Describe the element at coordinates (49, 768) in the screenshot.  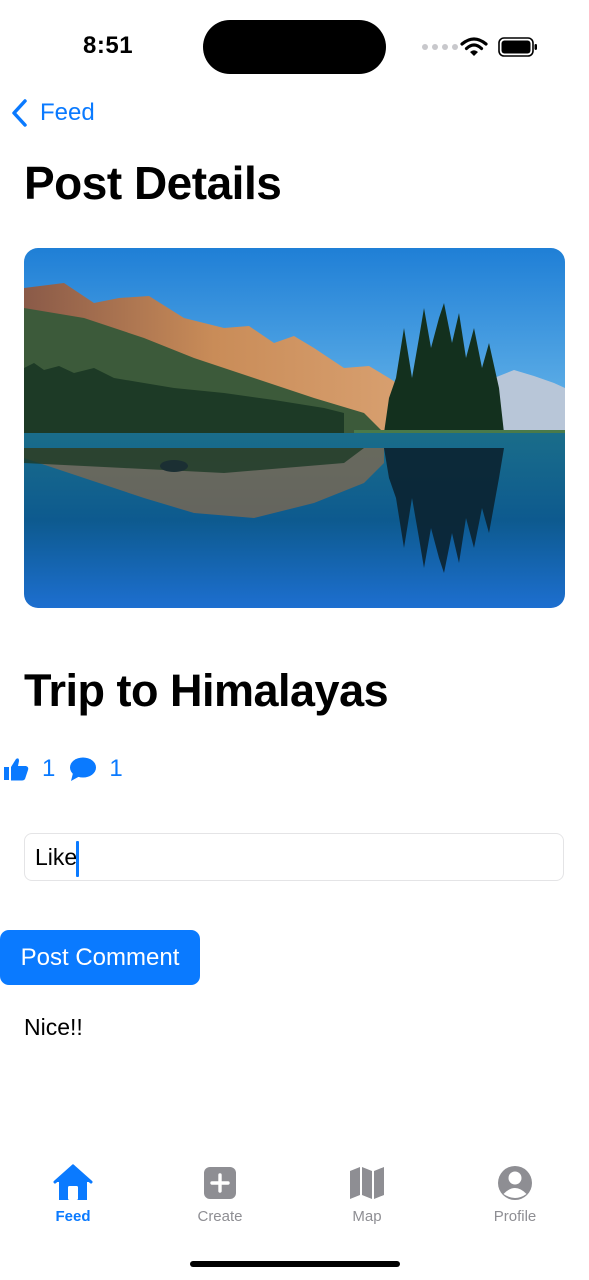
I see `like-count: 1` at that location.